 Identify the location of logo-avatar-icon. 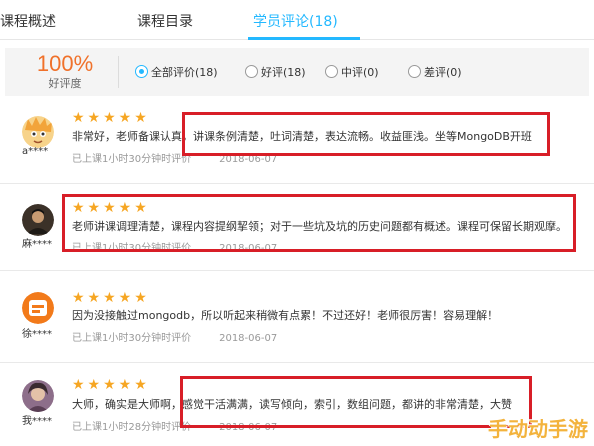
(38, 308).